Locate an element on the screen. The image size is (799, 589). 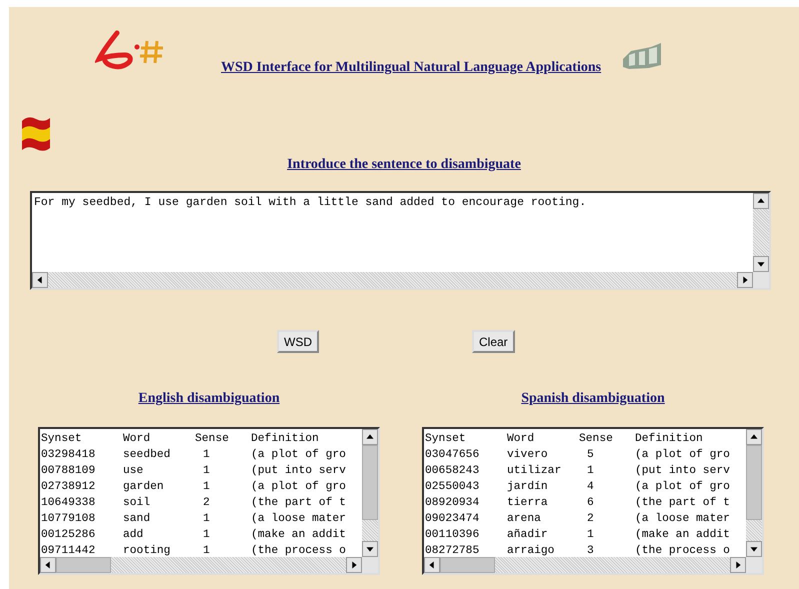
table-cell-text: vivero is located at coordinates (528, 455).